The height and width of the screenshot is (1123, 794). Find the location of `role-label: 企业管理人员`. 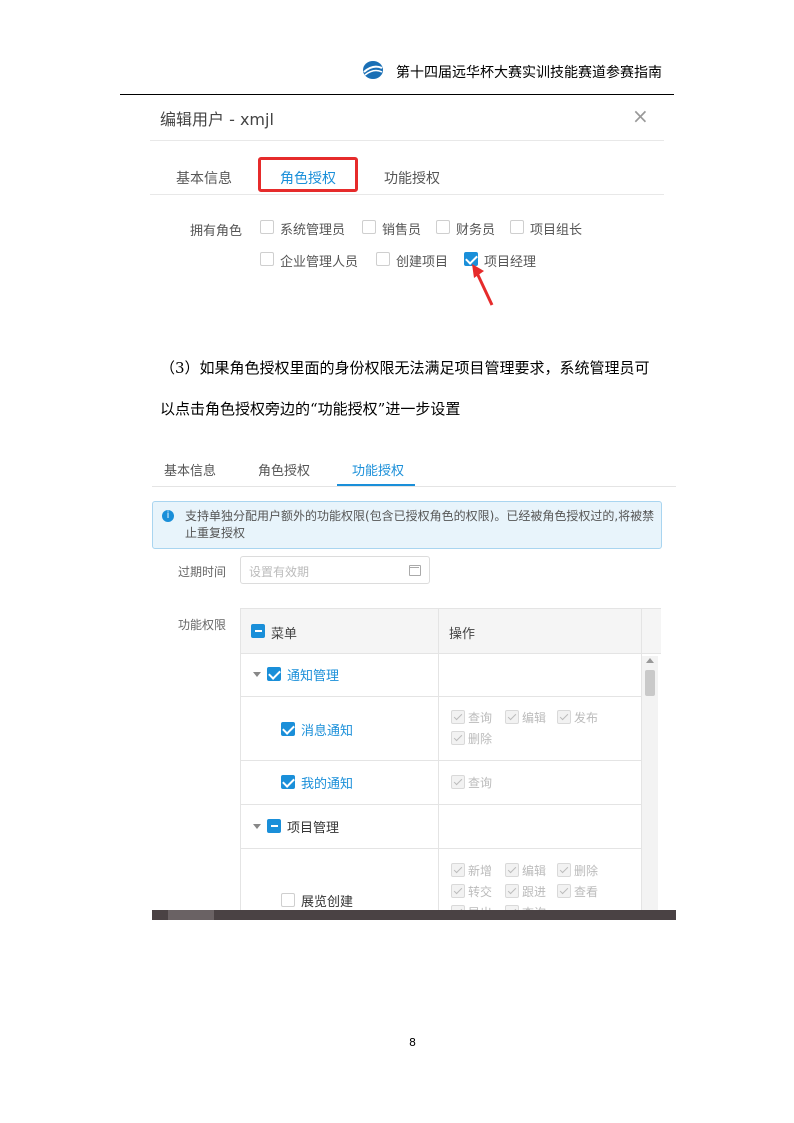

role-label: 企业管理人员 is located at coordinates (319, 262).